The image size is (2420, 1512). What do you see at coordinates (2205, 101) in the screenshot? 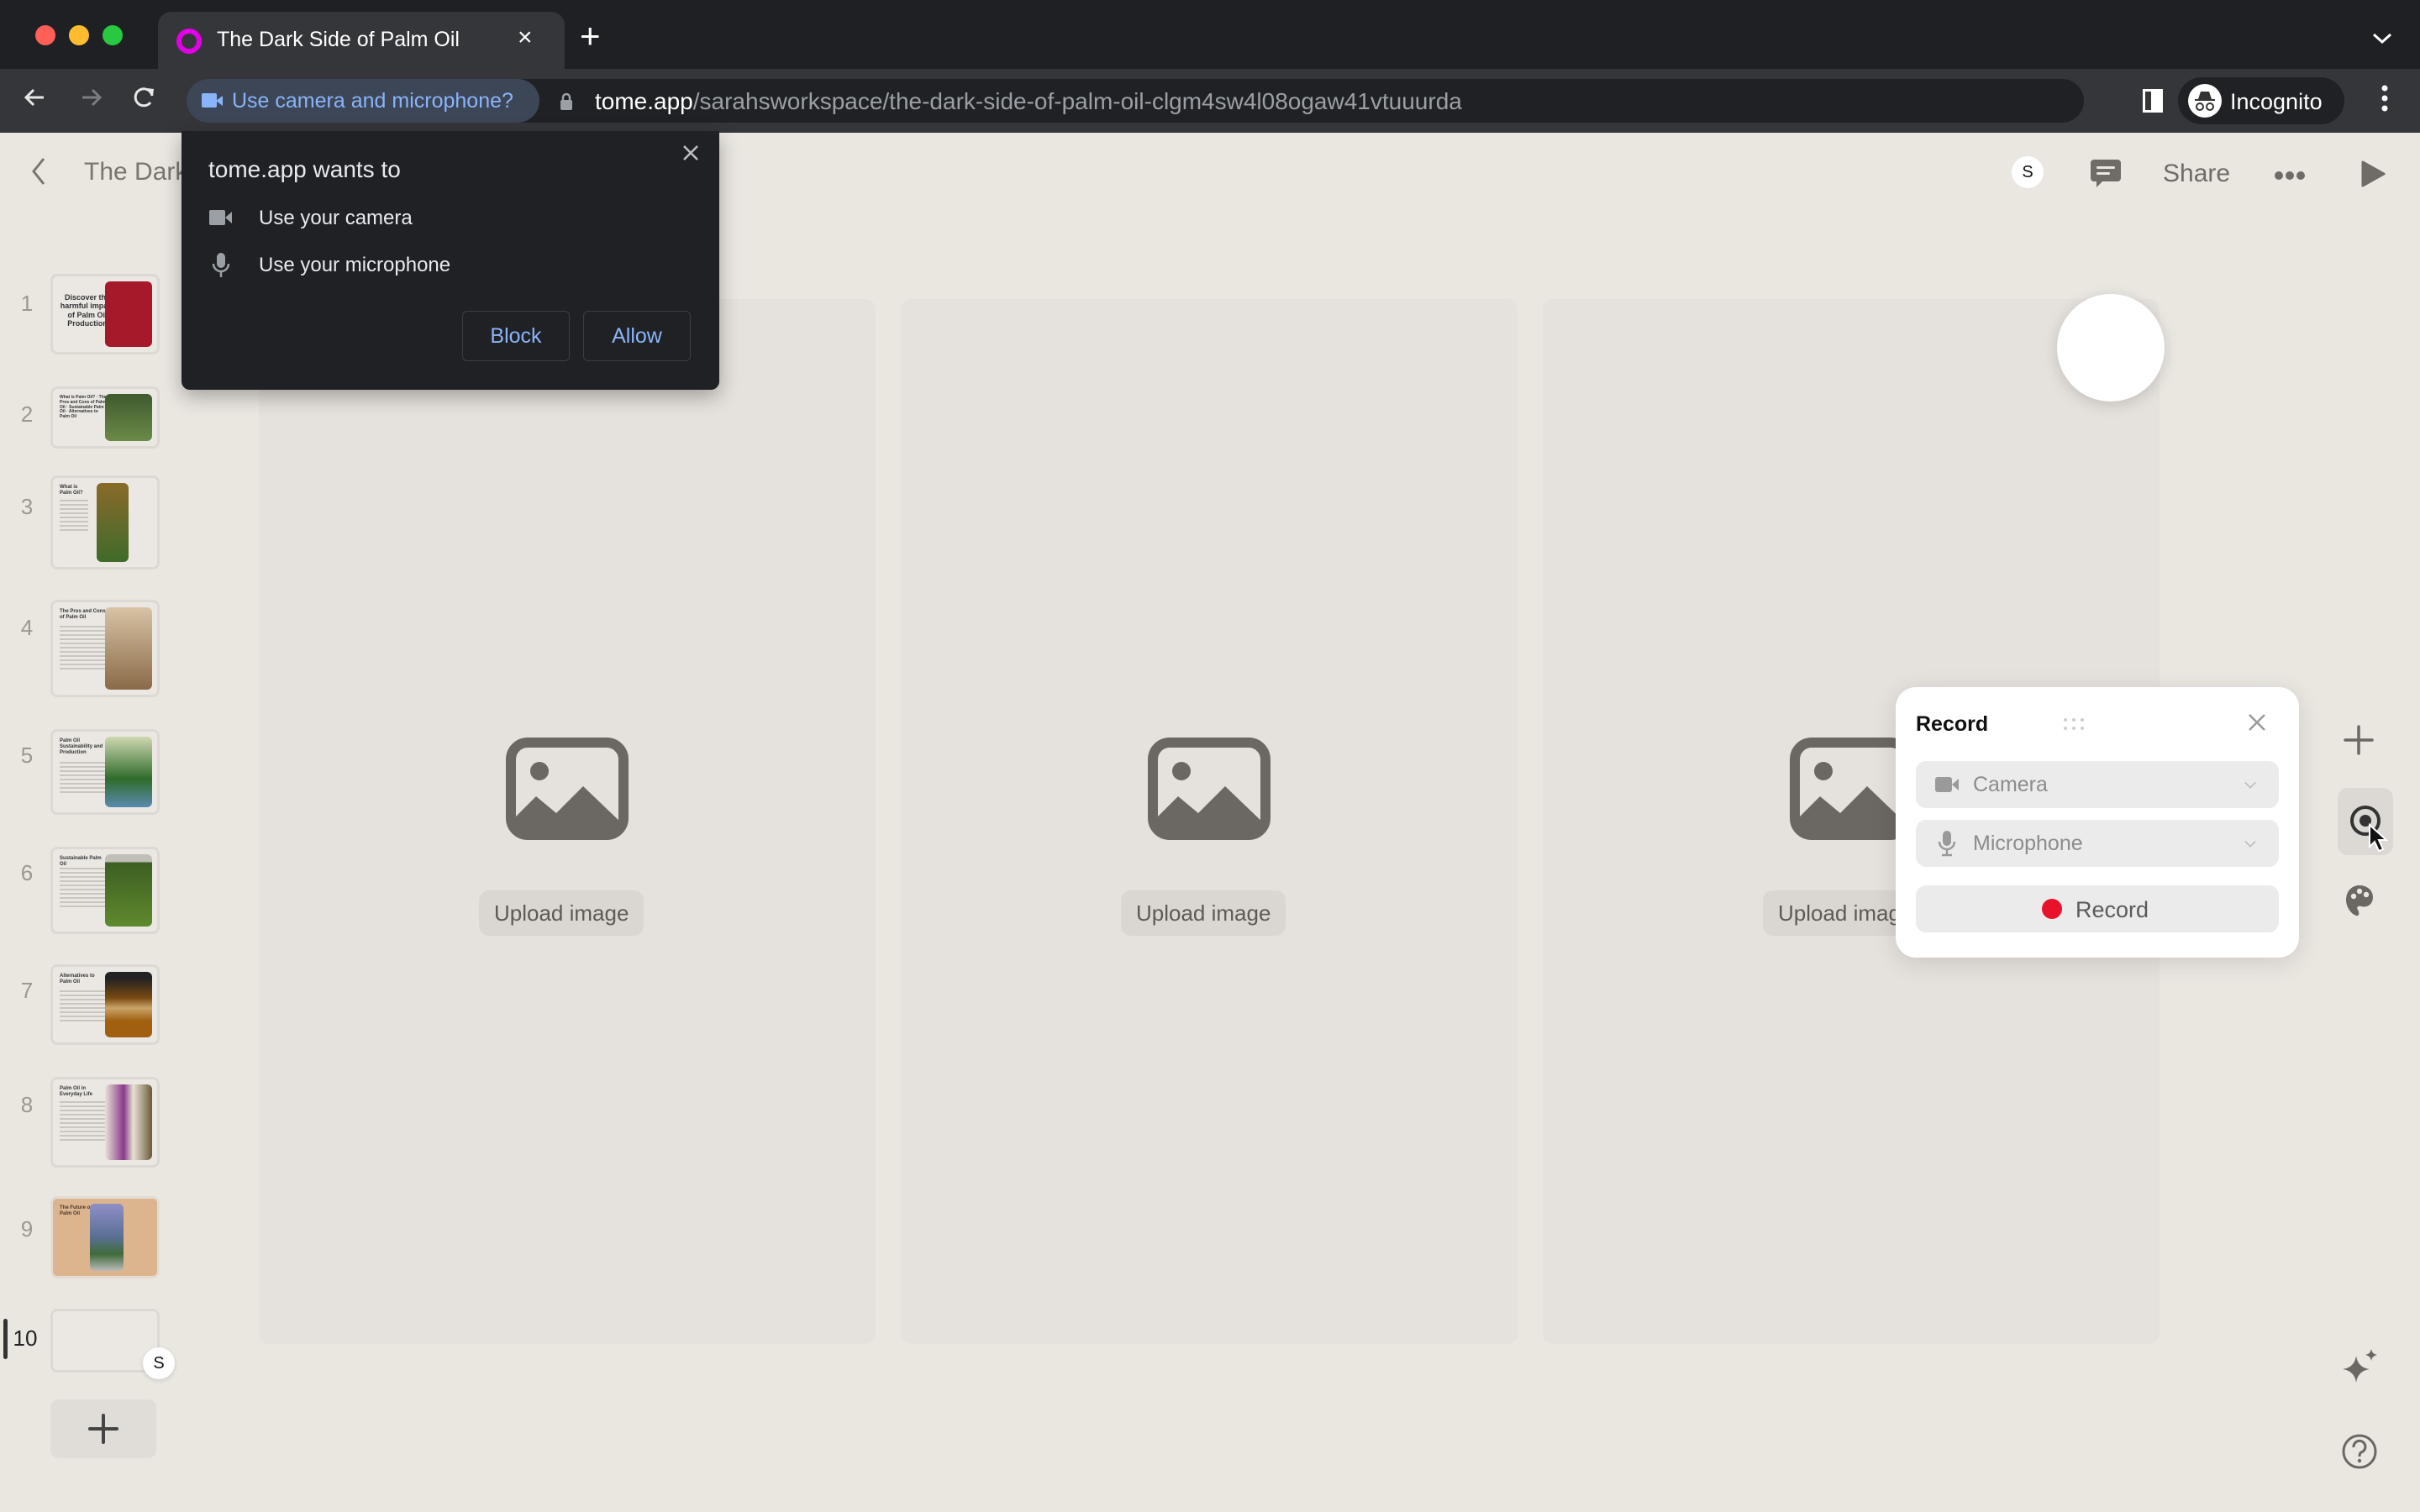
I see `incognito-icon` at bounding box center [2205, 101].